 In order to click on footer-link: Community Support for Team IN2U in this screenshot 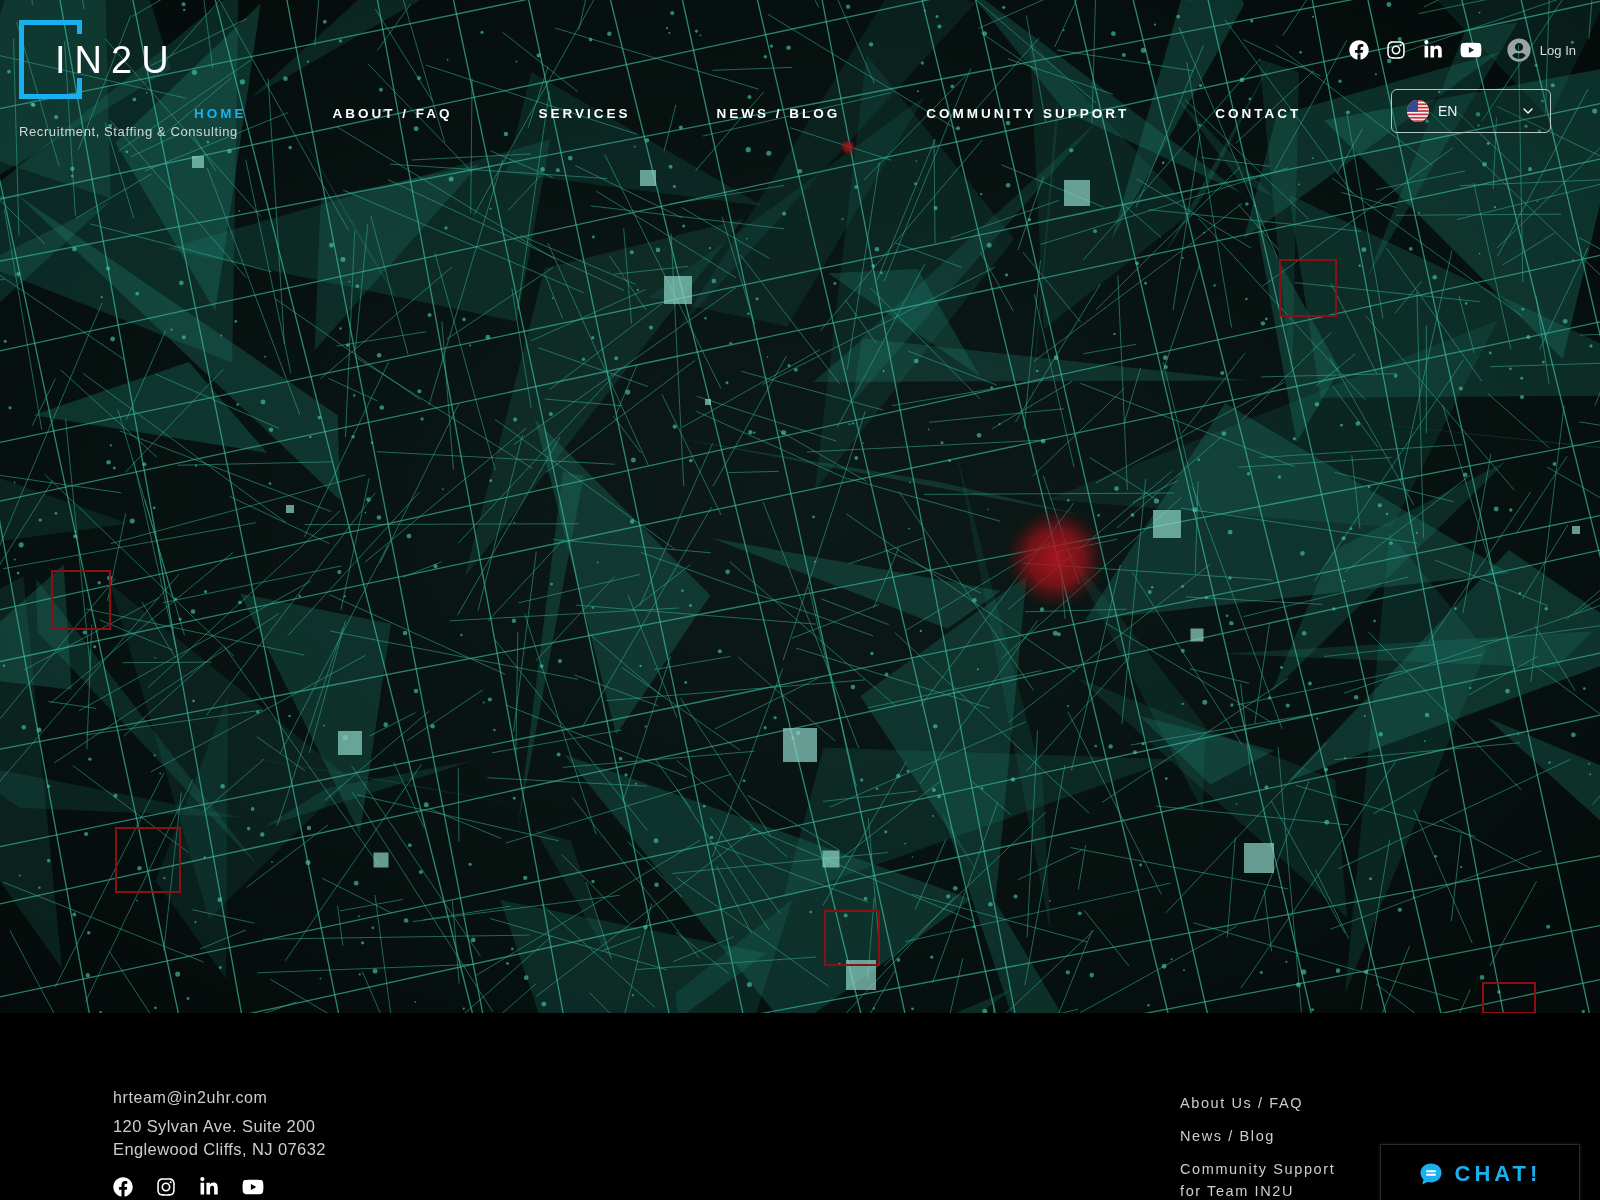, I will do `click(1267, 1179)`.